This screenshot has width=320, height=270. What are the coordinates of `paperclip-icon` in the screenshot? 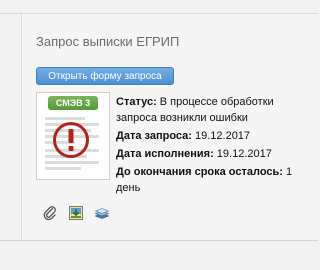 It's located at (50, 213).